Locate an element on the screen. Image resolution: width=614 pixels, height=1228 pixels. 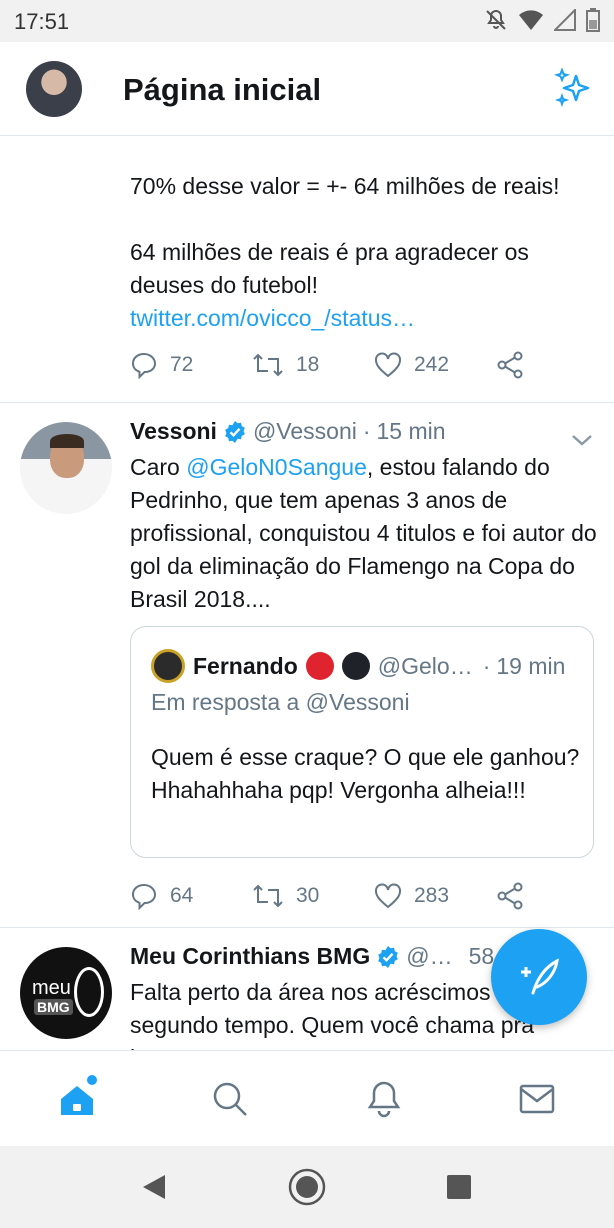
black-circle-icon is located at coordinates (355, 666).